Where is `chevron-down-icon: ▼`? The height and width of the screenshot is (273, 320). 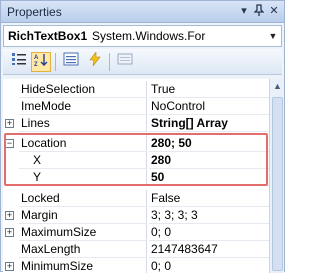
chevron-down-icon: ▼ is located at coordinates (273, 36).